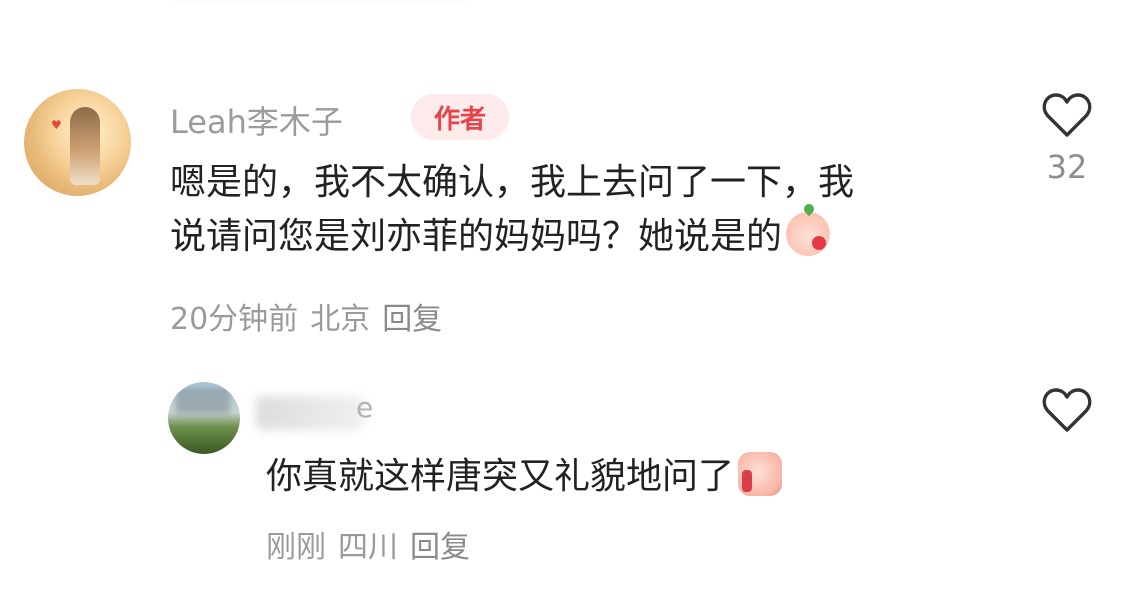 Image resolution: width=1145 pixels, height=607 pixels. What do you see at coordinates (340, 319) in the screenshot?
I see `comment-location: 北京` at bounding box center [340, 319].